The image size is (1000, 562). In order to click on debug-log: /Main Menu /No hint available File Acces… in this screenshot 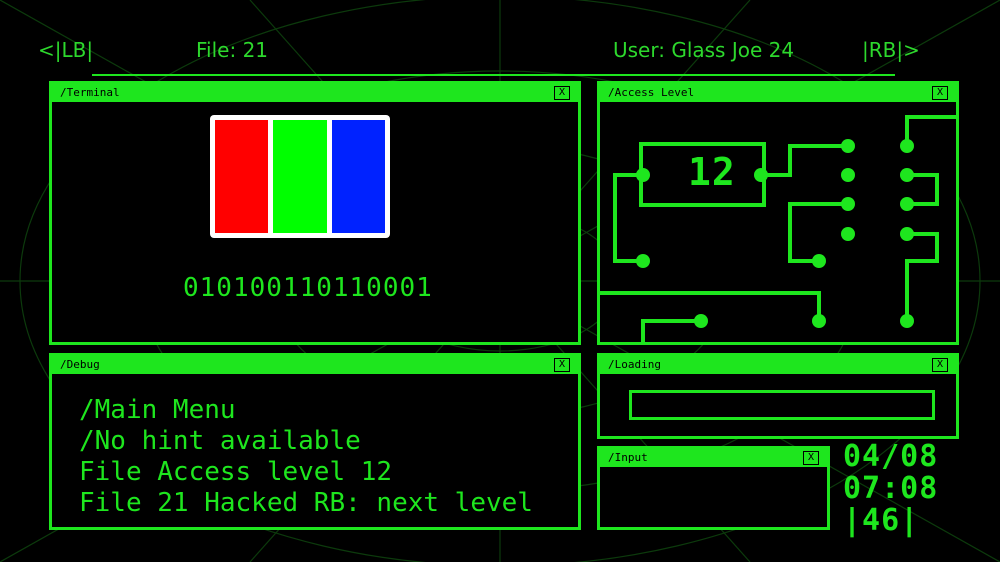, I will do `click(306, 457)`.